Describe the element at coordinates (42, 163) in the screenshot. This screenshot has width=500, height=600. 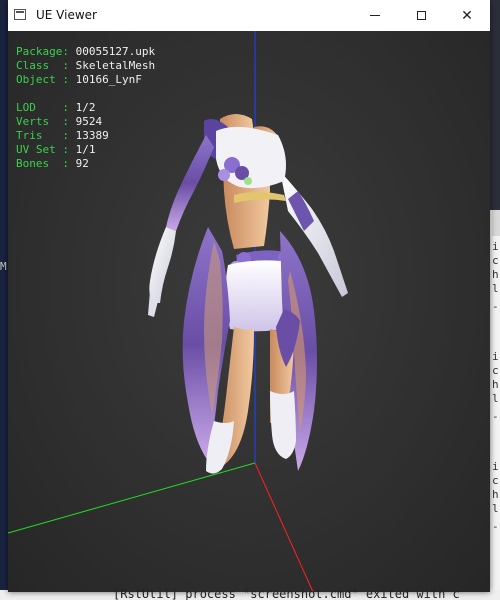
I see `info-label-bones: Bones :` at that location.